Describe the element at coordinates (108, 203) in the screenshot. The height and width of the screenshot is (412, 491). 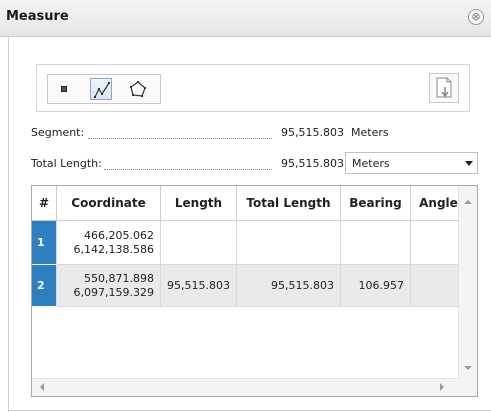
I see `column-header-coordinate: Coordinate` at that location.